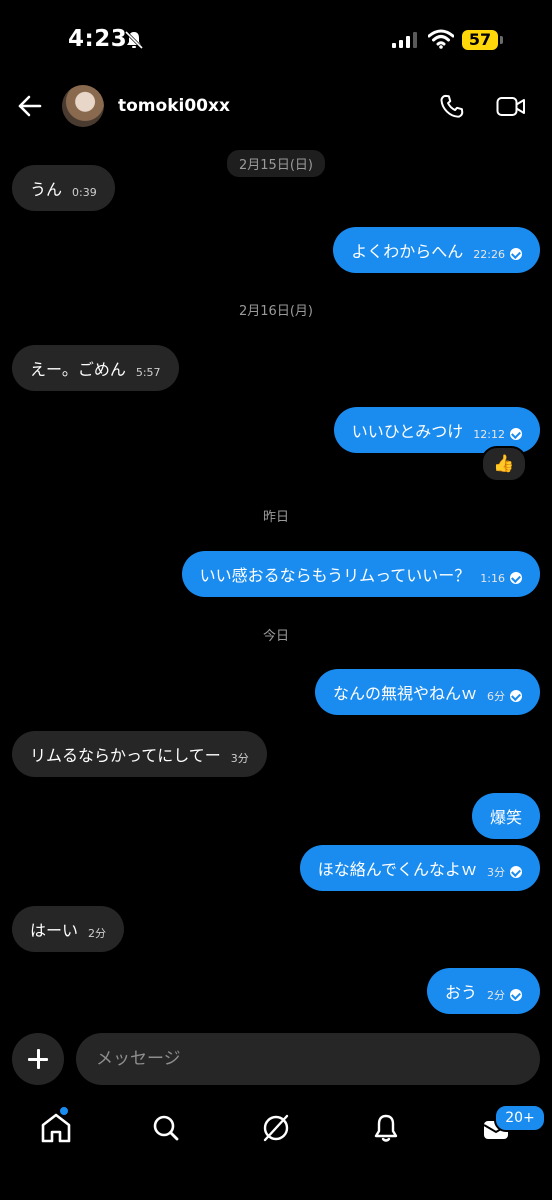 This screenshot has height=1200, width=552. Describe the element at coordinates (174, 106) in the screenshot. I see `chat-username: tomoki00xx` at that location.